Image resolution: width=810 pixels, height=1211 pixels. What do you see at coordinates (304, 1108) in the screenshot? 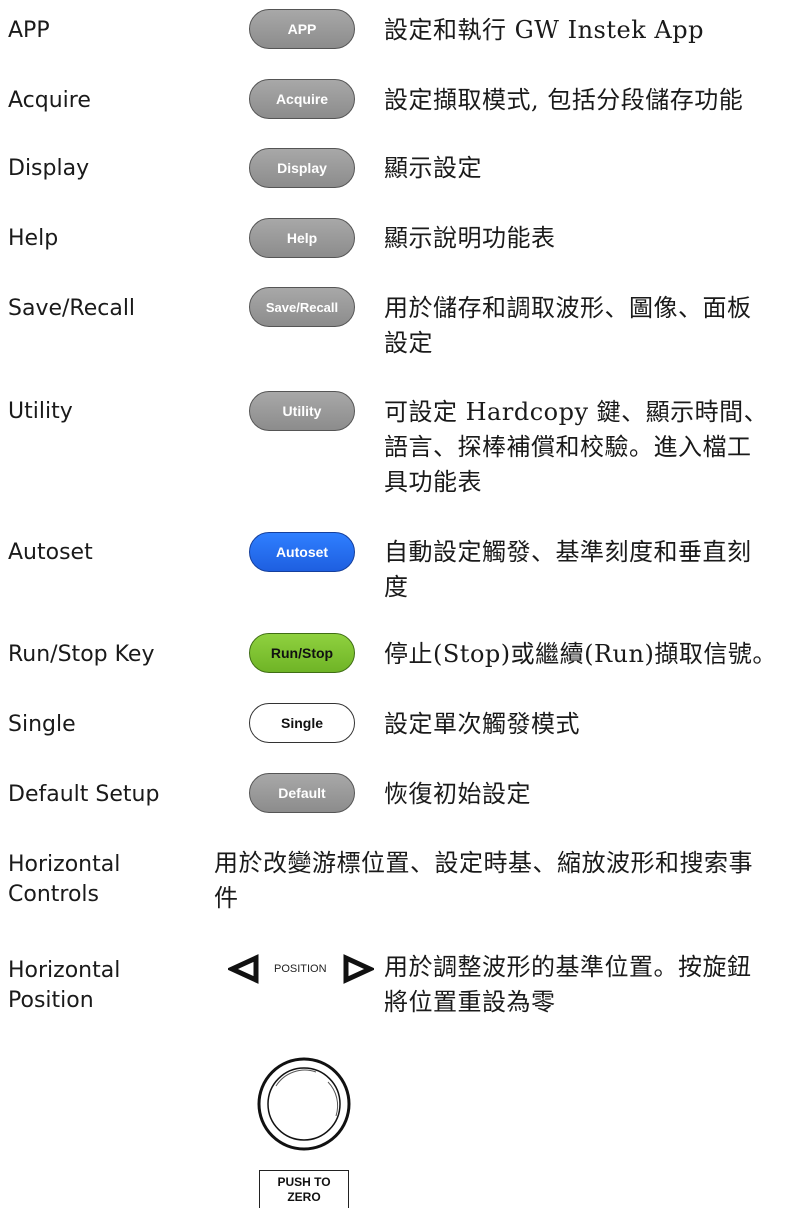
I see `position-knob` at bounding box center [304, 1108].